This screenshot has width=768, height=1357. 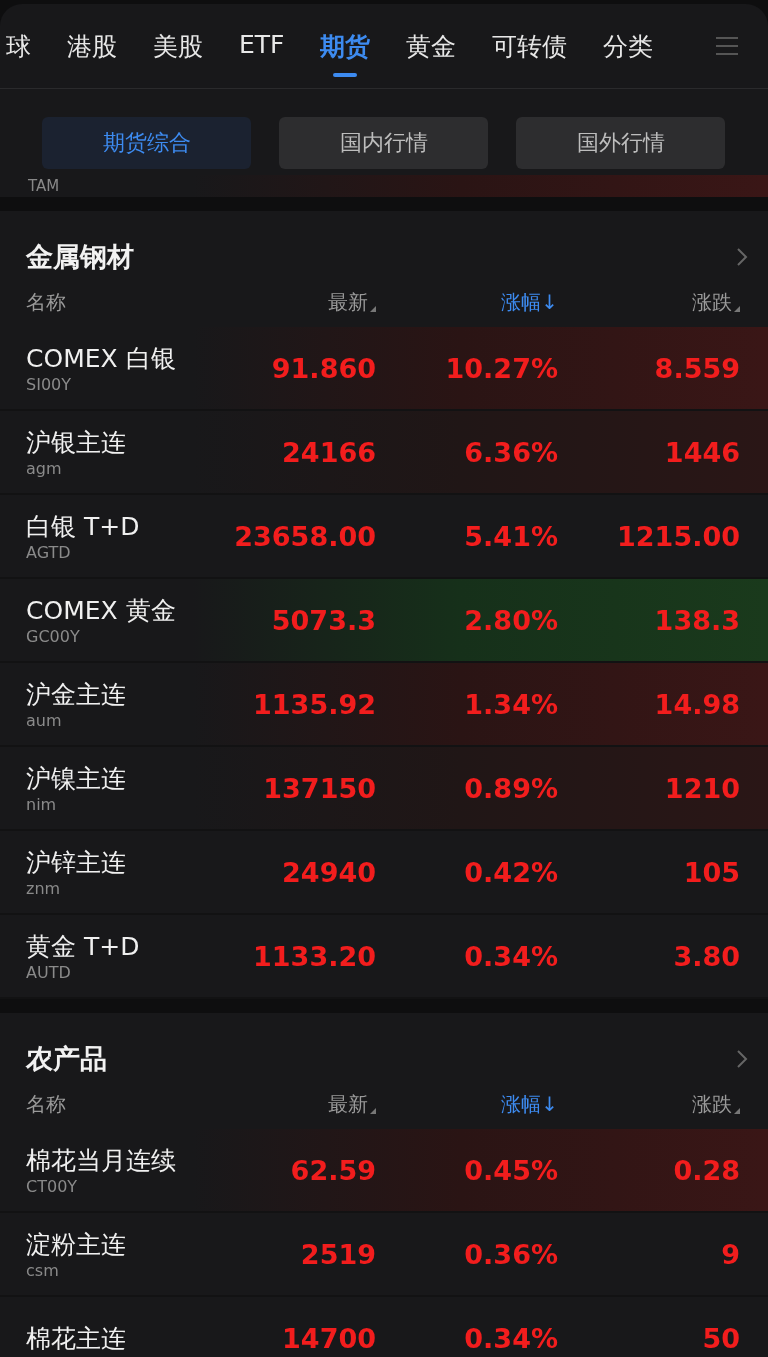 What do you see at coordinates (101, 611) in the screenshot?
I see `quote-name: COMEX 黄金` at bounding box center [101, 611].